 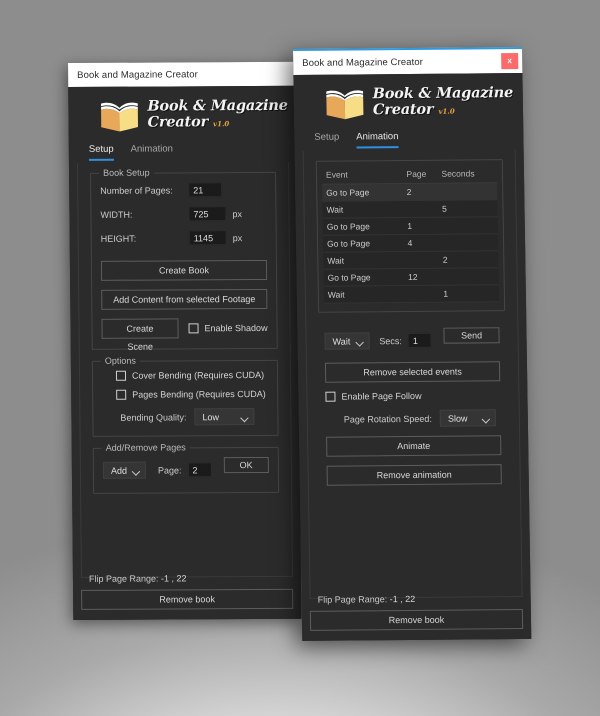 I want to click on table-row: Go to Page 12, so click(x=411, y=277).